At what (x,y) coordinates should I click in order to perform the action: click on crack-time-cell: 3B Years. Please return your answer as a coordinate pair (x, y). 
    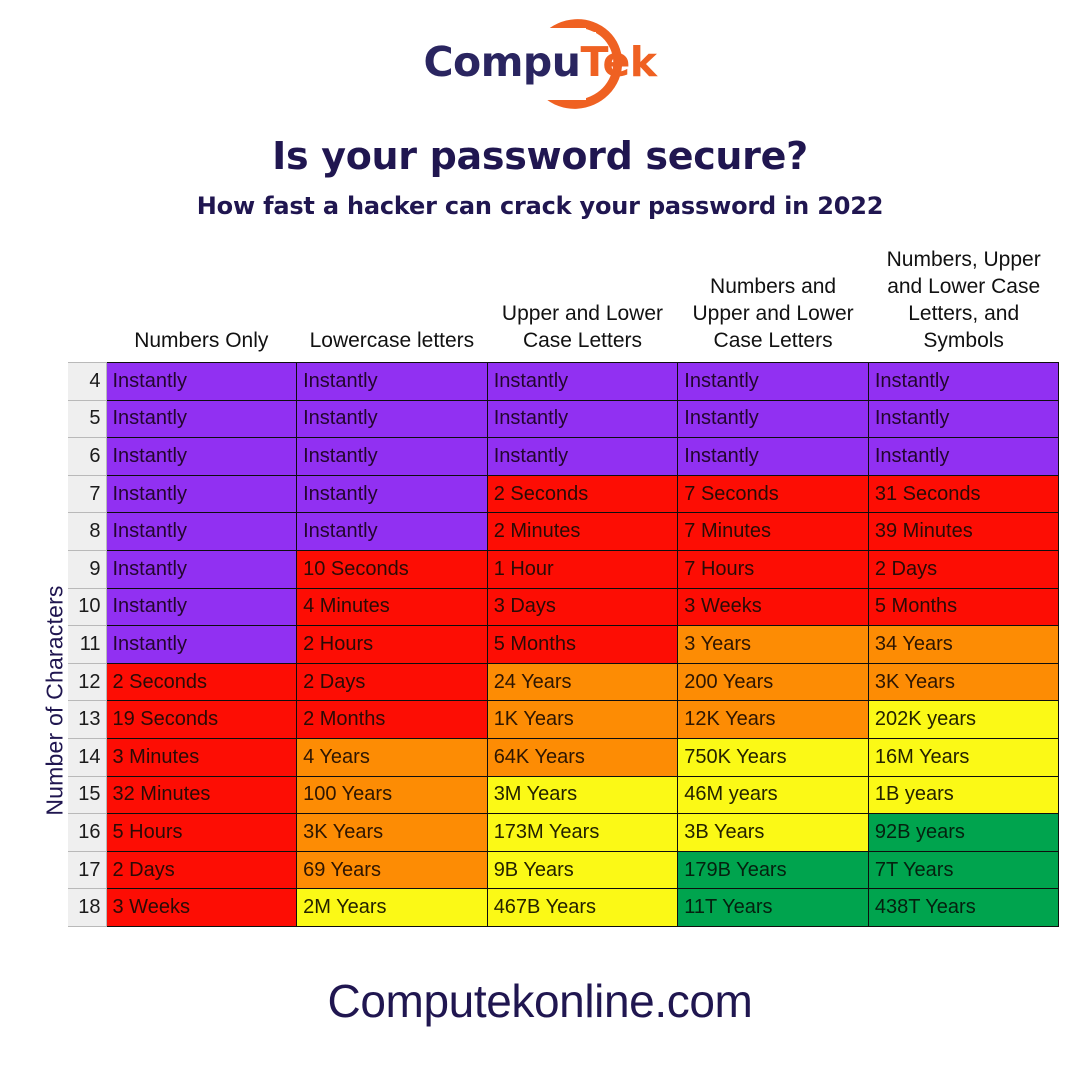
    Looking at the image, I should click on (773, 832).